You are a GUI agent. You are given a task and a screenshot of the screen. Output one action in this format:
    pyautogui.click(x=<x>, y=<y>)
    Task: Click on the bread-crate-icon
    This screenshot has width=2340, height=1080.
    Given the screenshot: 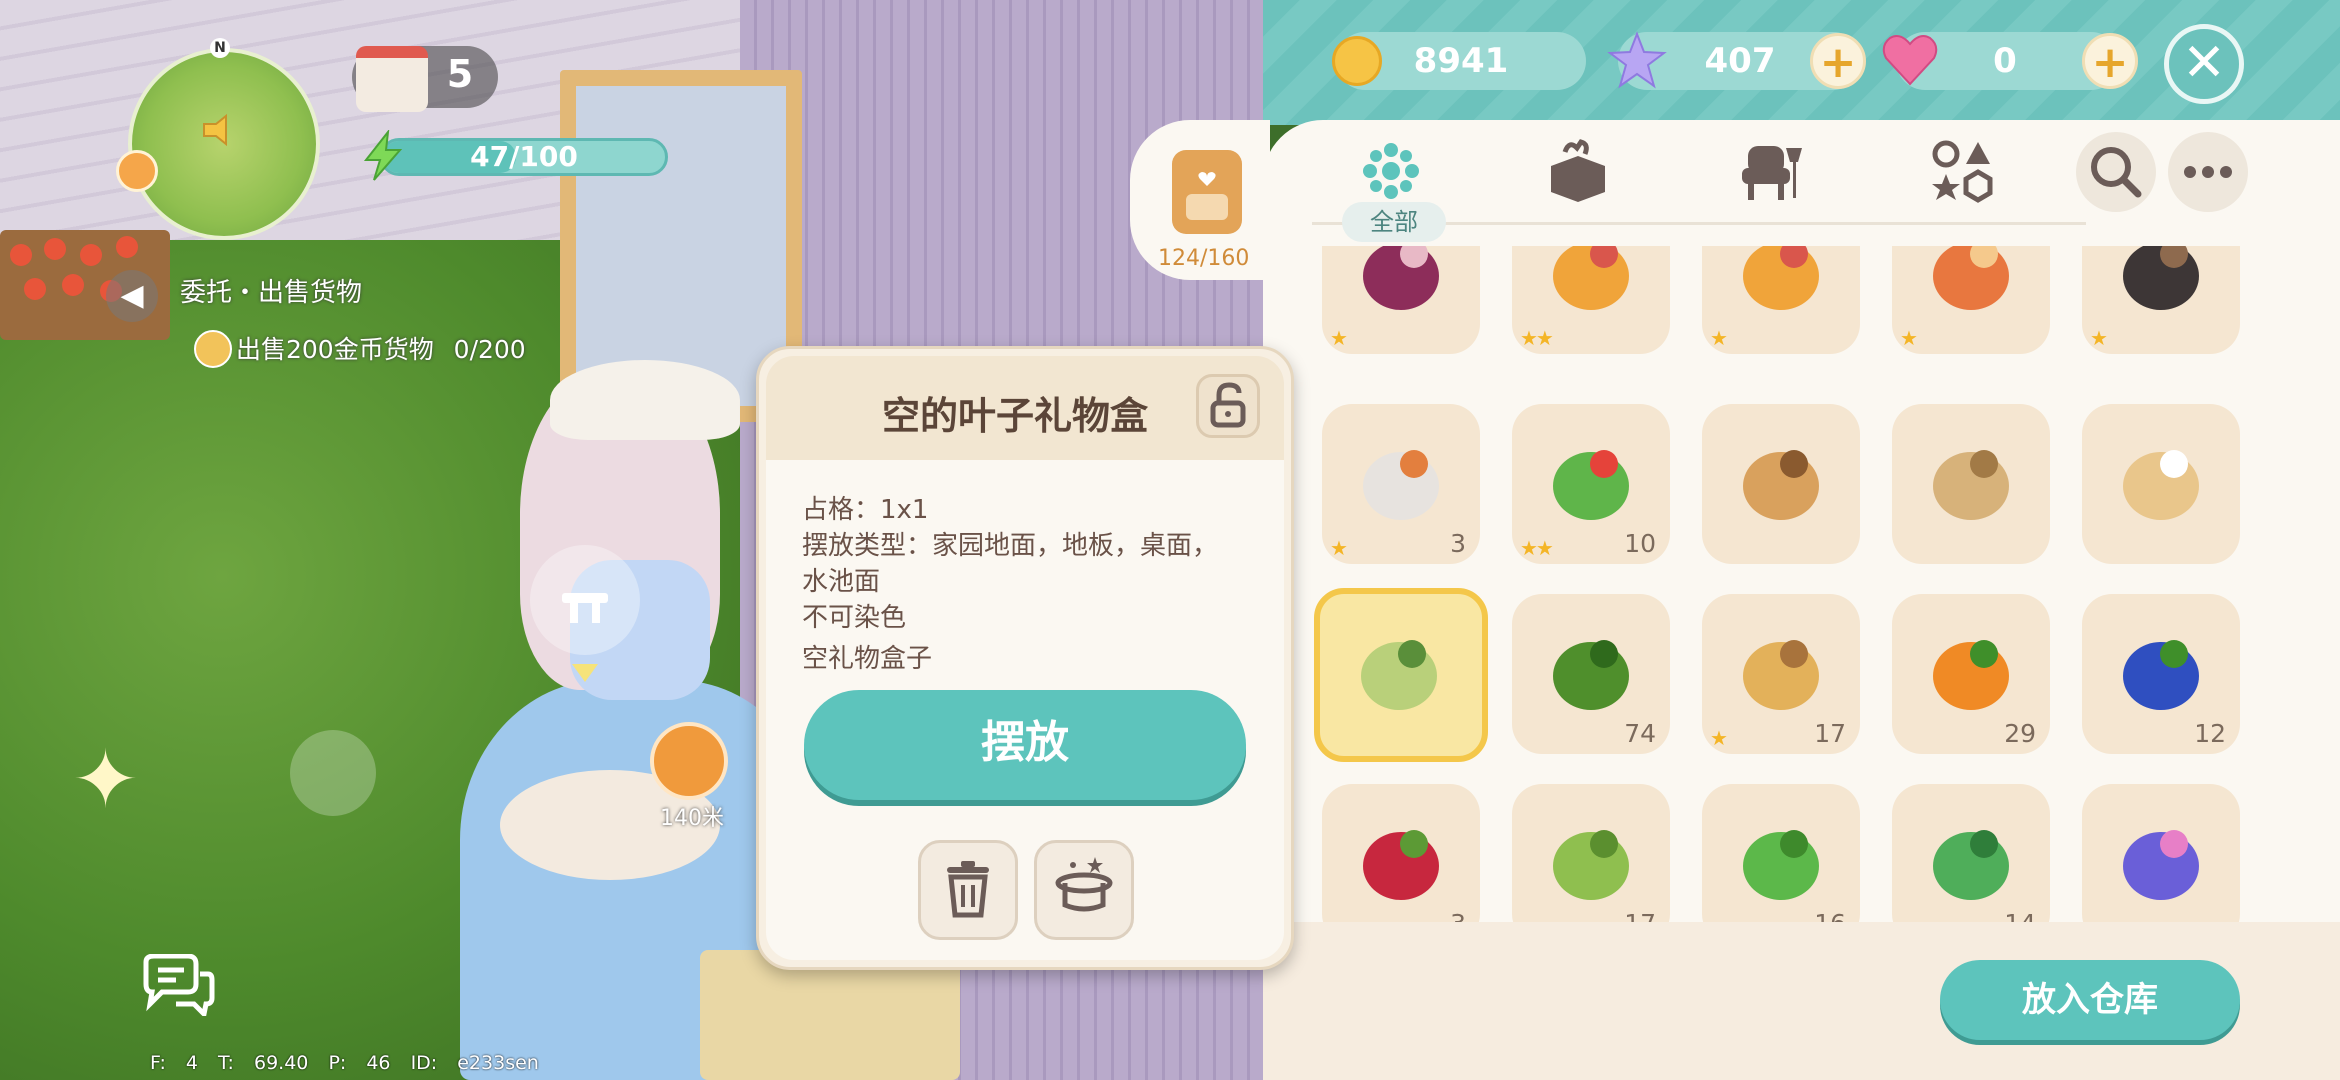 What is the action you would take?
    pyautogui.click(x=1781, y=675)
    